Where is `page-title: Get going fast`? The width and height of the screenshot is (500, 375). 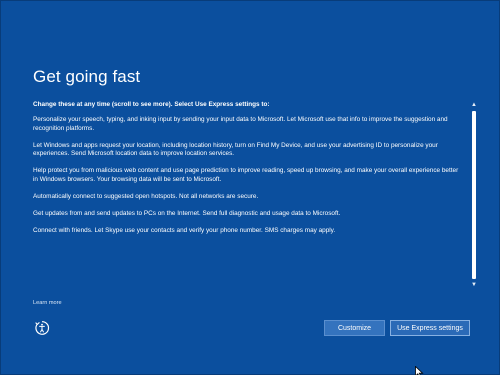
page-title: Get going fast is located at coordinates (87, 76).